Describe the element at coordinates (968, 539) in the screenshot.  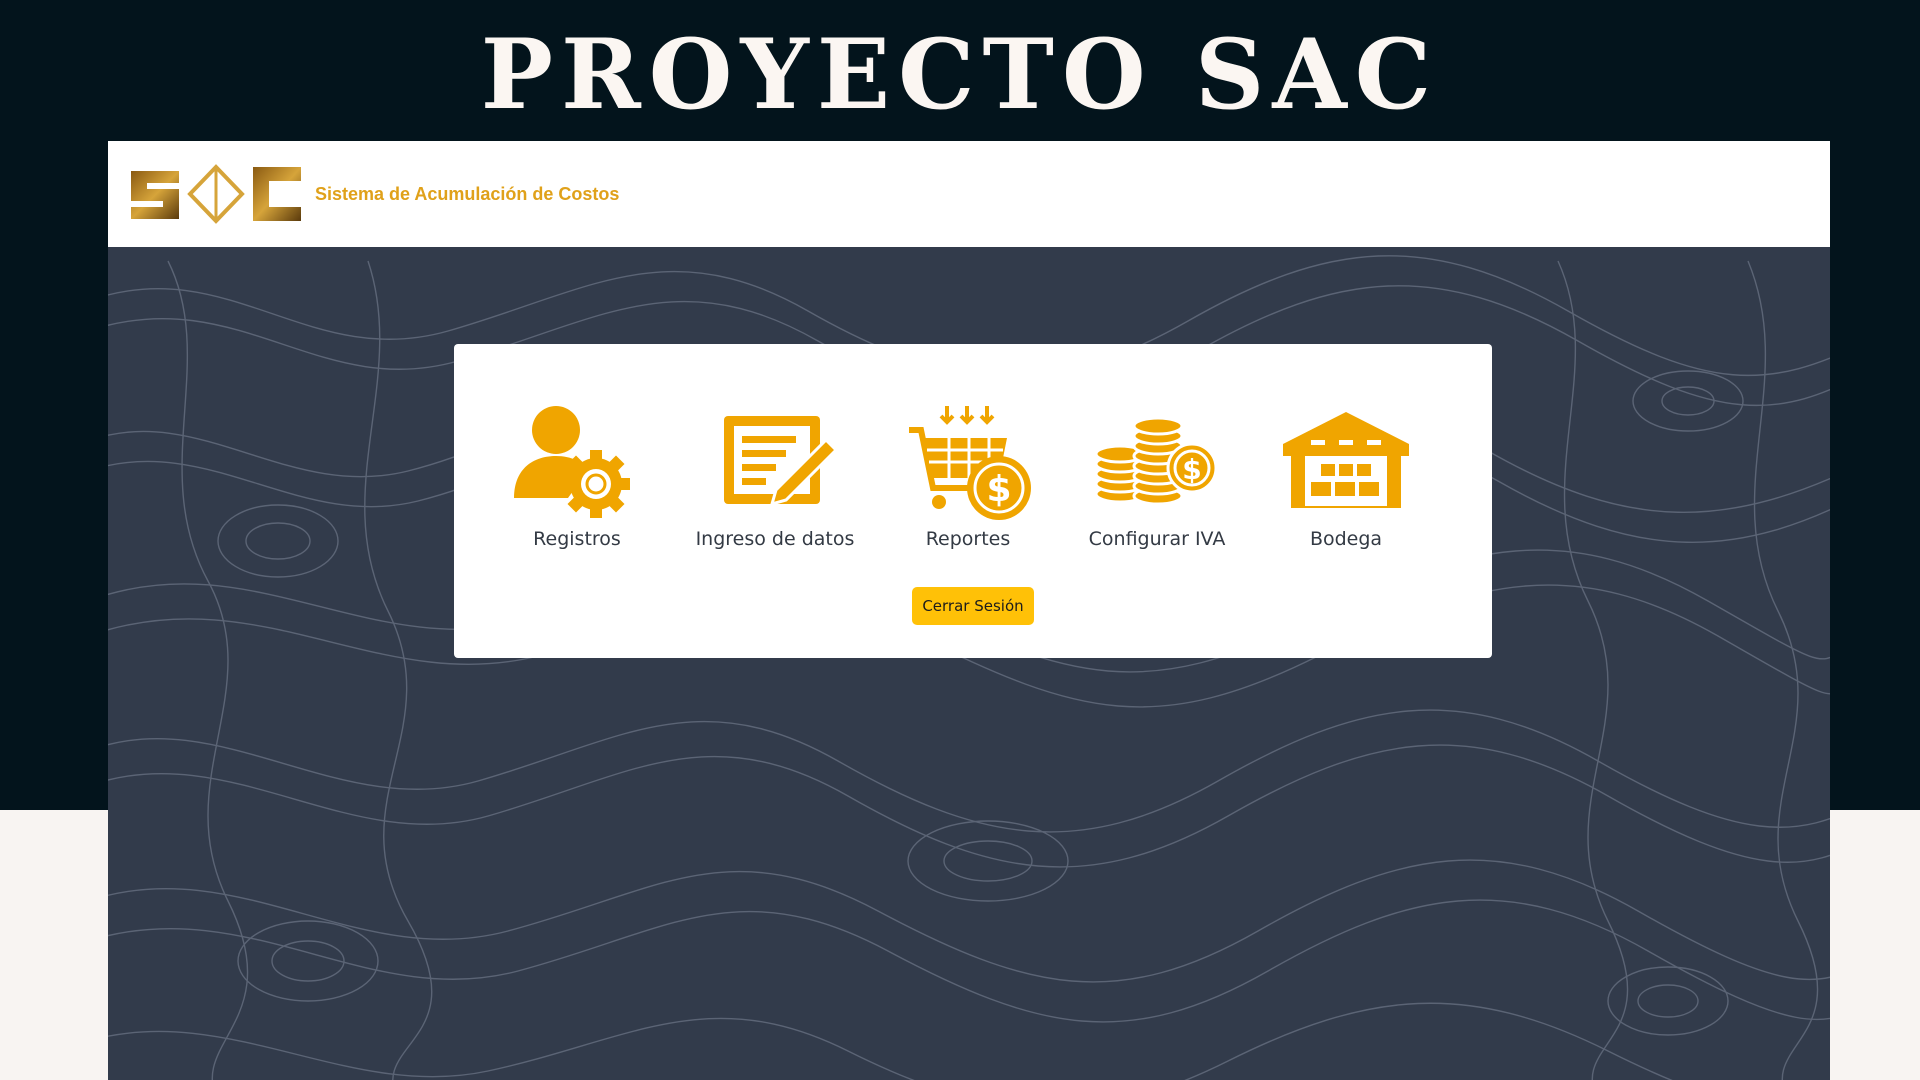
I see `menu-item-label: Reportes` at that location.